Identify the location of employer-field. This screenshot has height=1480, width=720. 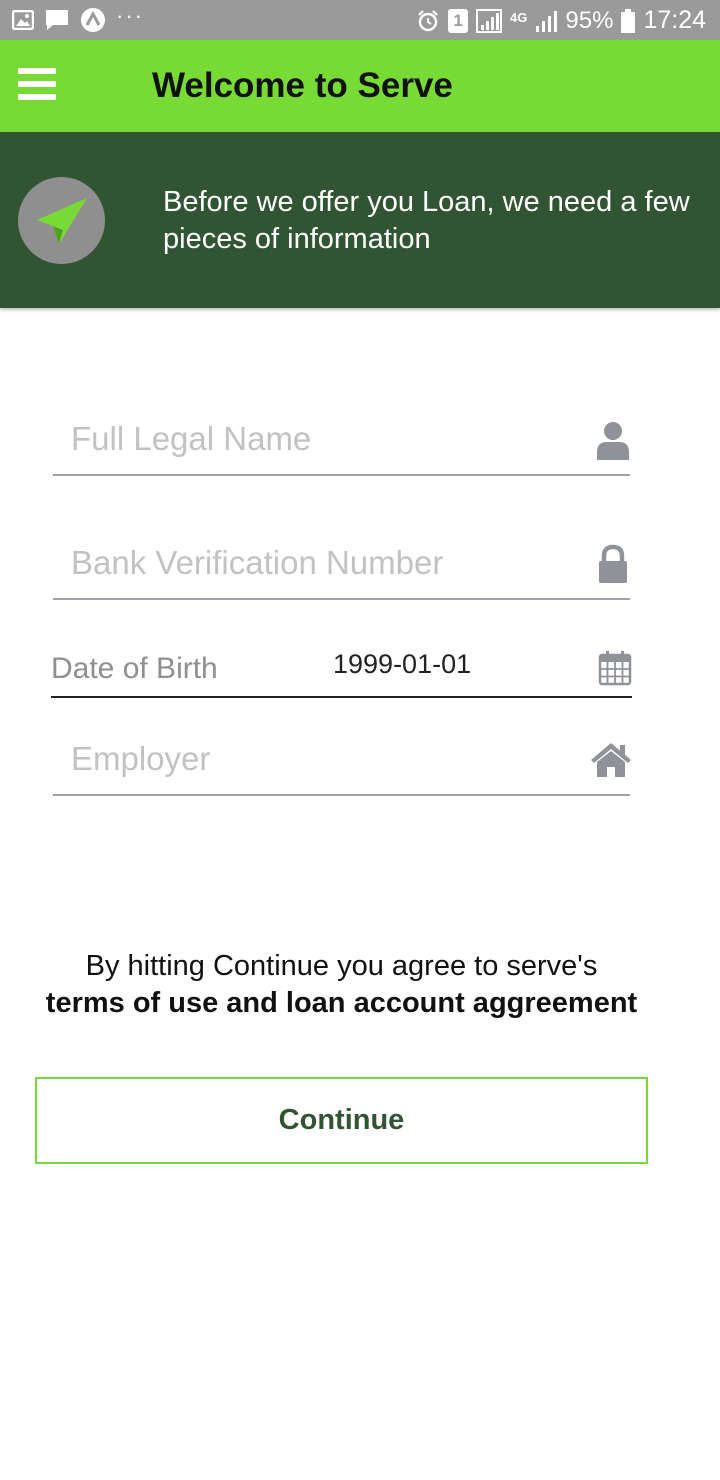
(342, 761).